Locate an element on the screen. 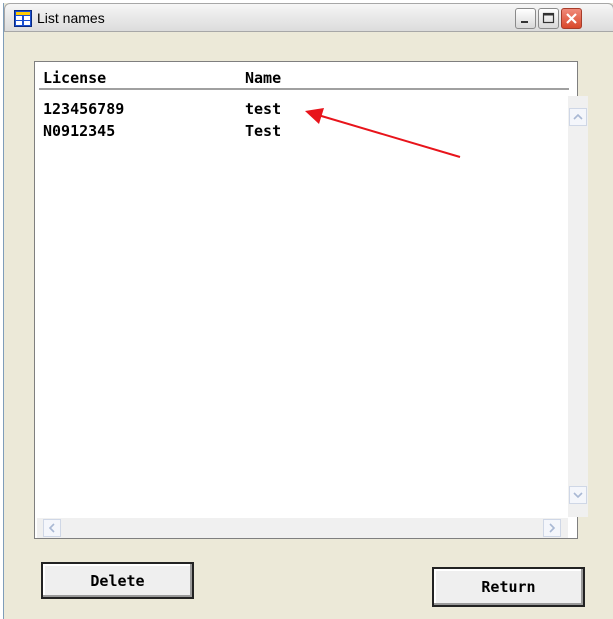  horizontal-scrollbar is located at coordinates (302, 528).